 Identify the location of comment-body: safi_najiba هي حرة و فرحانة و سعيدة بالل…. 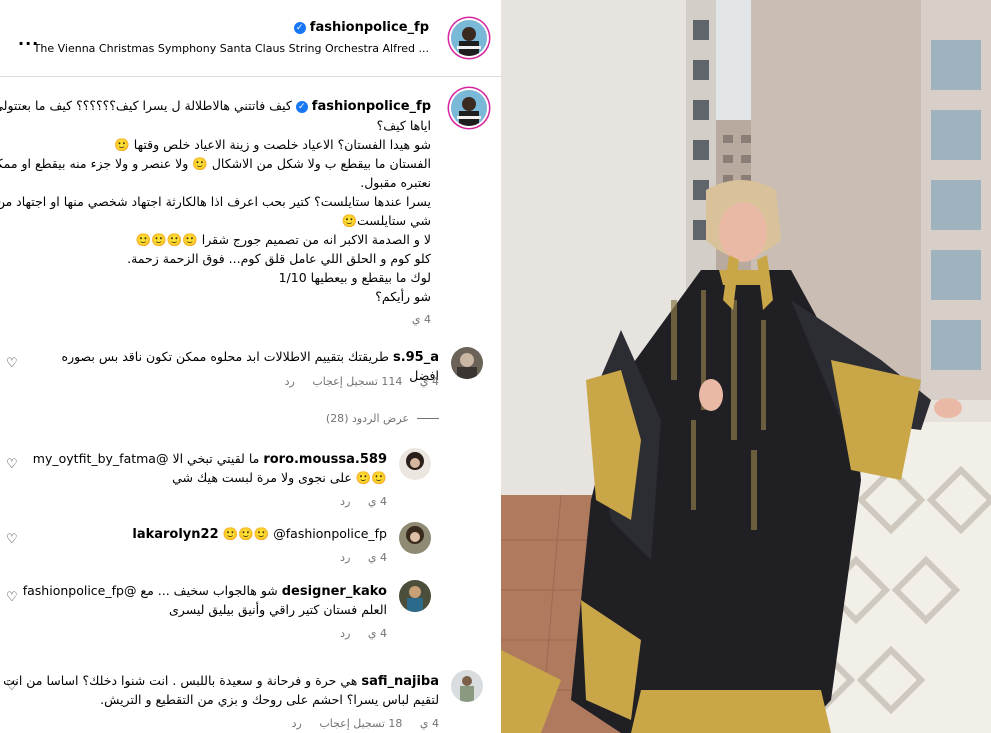
(221, 690).